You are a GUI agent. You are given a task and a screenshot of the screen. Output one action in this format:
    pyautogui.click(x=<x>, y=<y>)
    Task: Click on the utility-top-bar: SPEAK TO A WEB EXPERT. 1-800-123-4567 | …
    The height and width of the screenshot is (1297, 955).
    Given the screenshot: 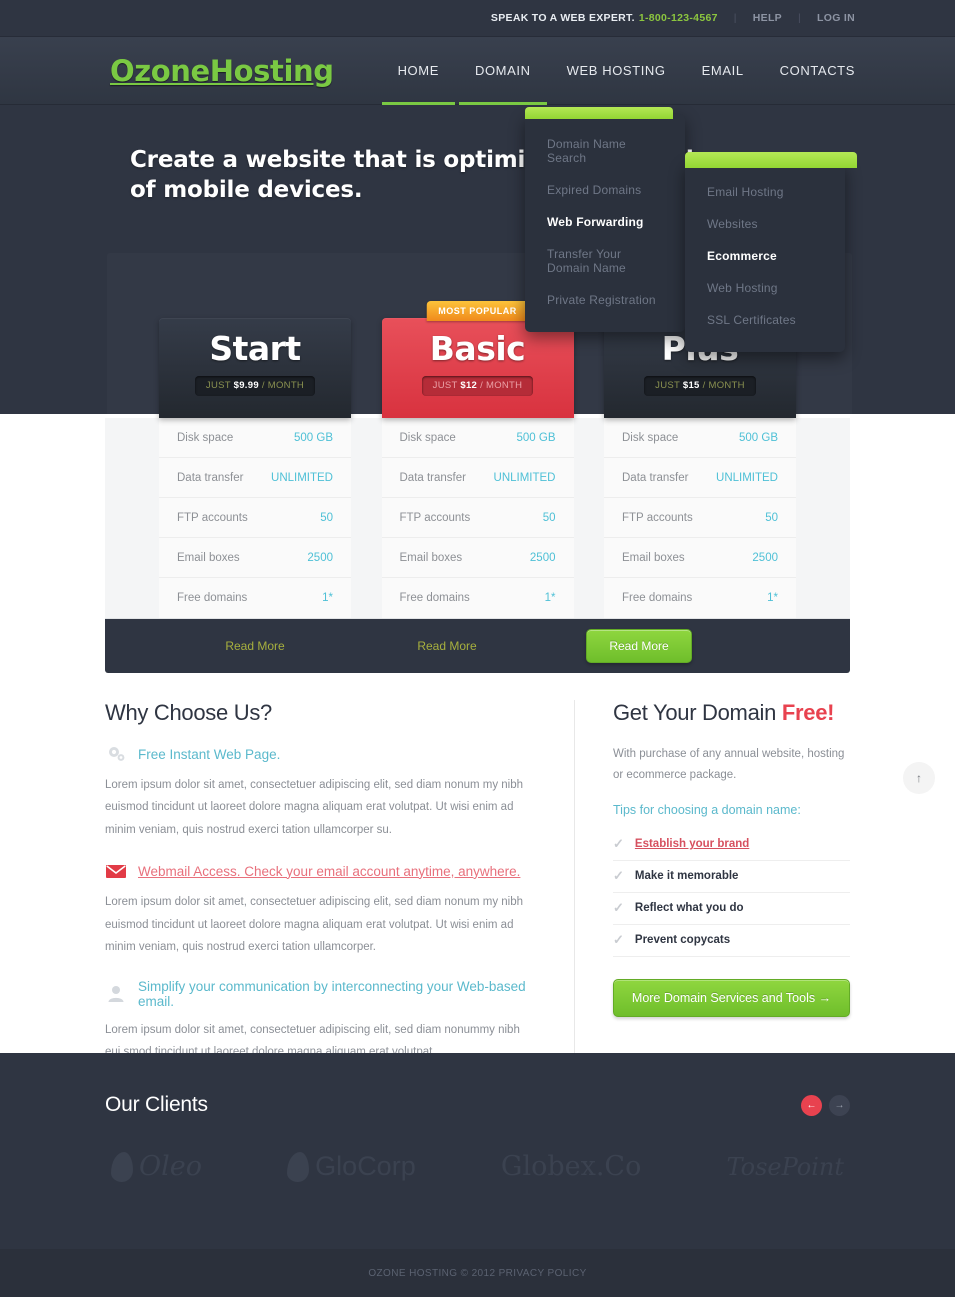 What is the action you would take?
    pyautogui.click(x=477, y=18)
    